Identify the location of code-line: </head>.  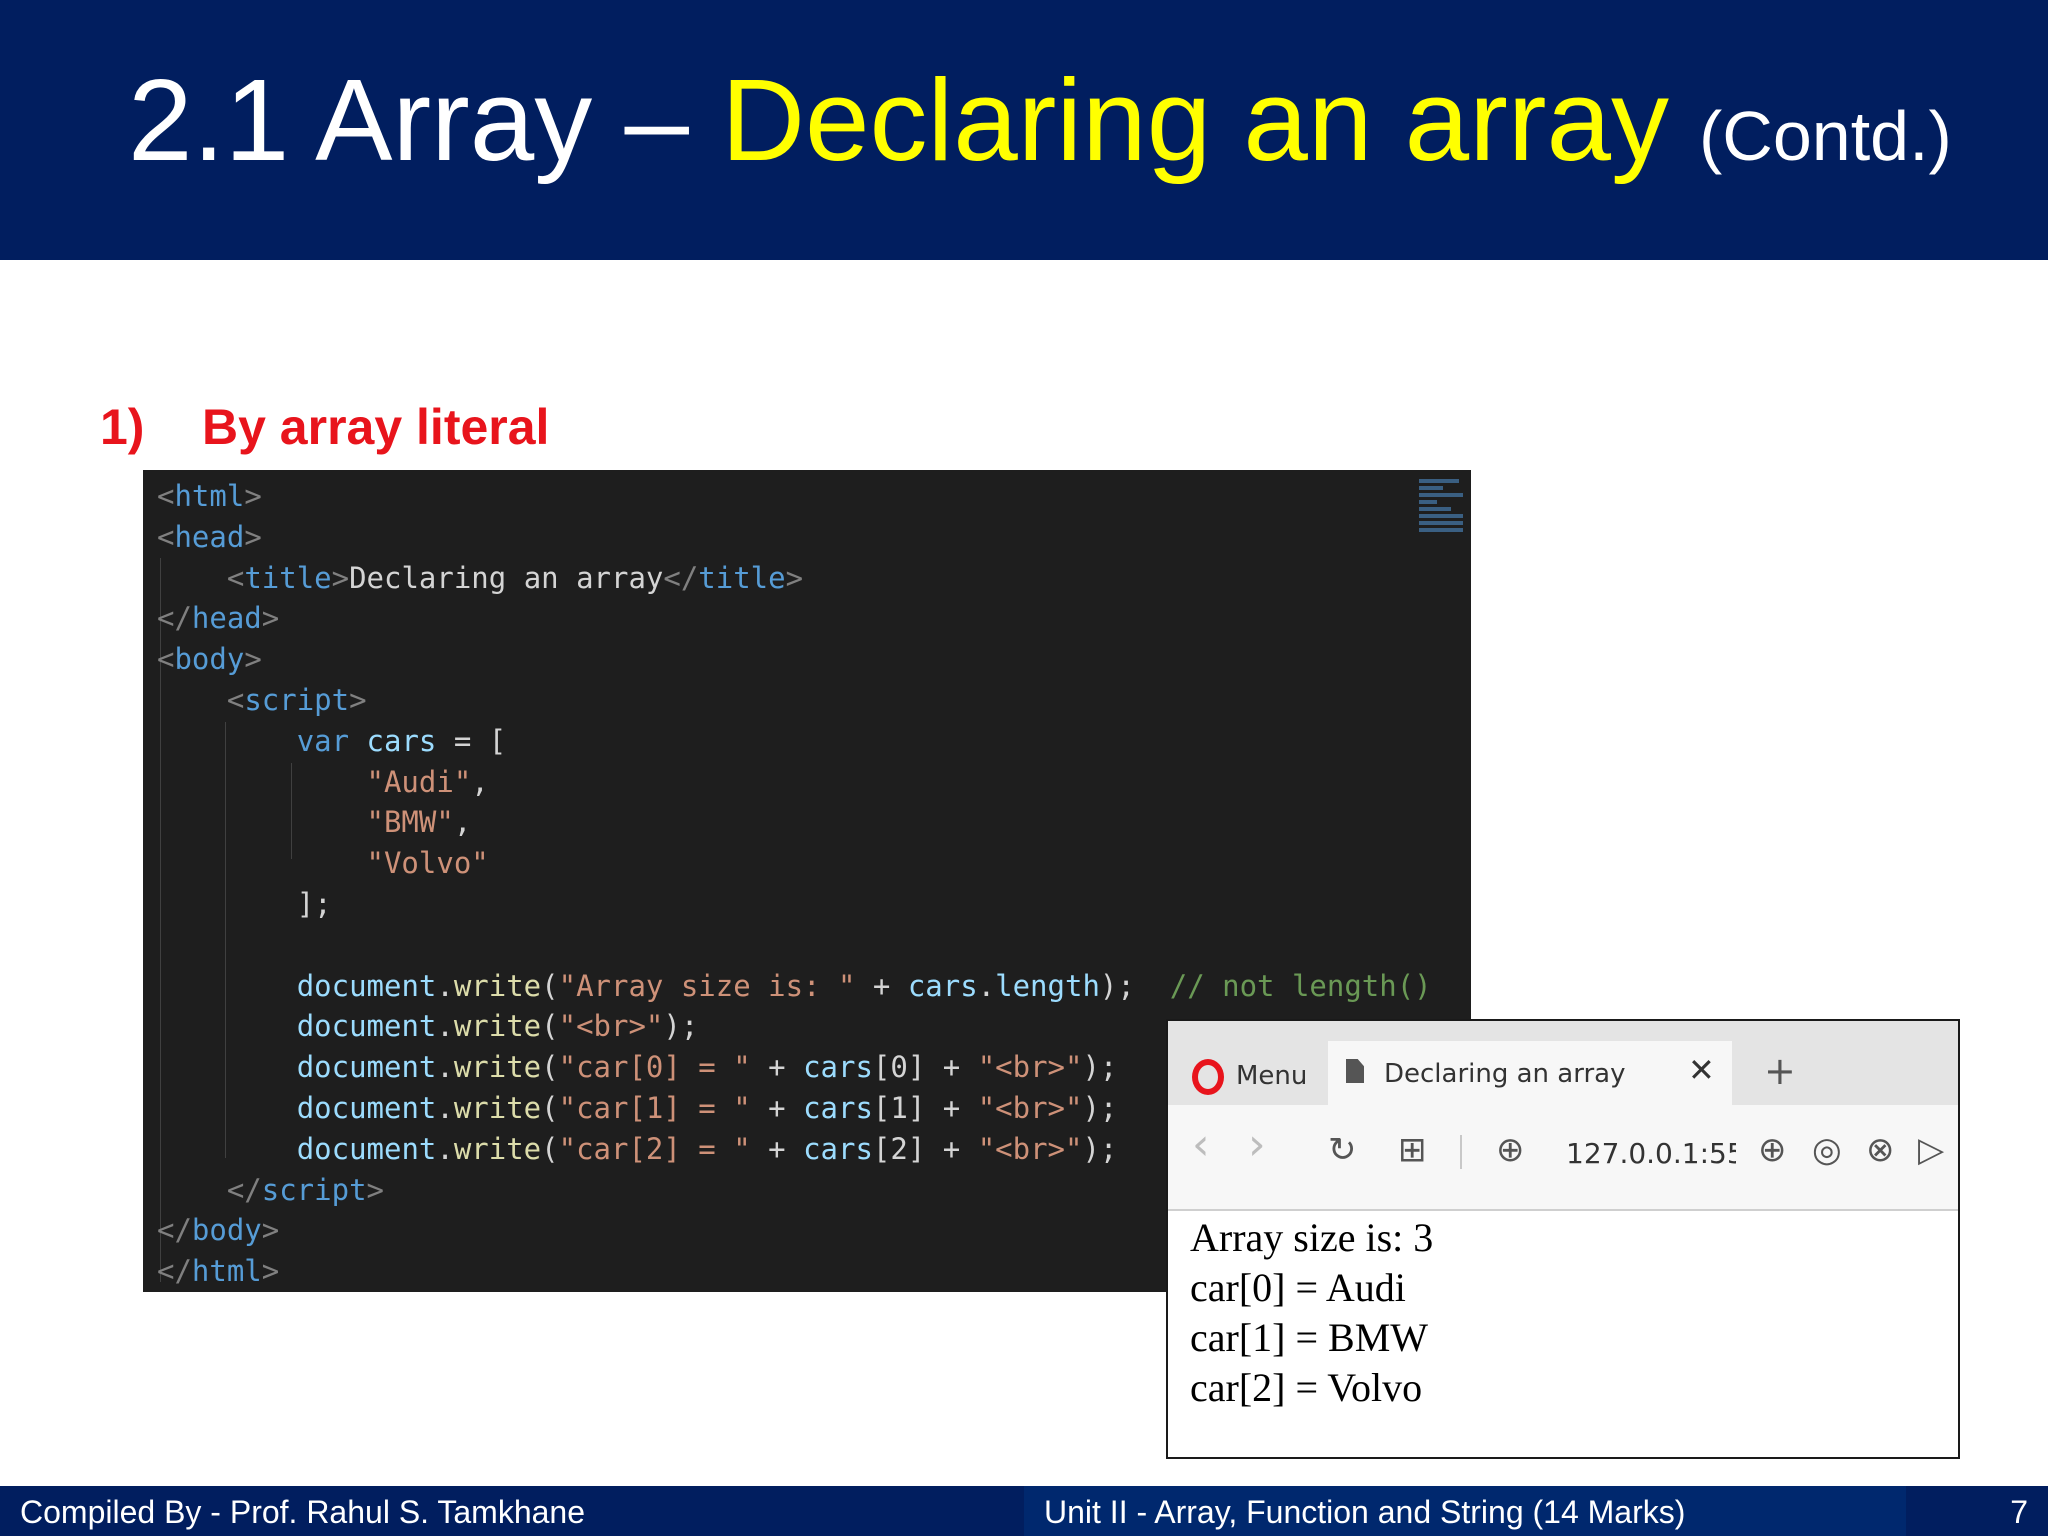
(218, 618).